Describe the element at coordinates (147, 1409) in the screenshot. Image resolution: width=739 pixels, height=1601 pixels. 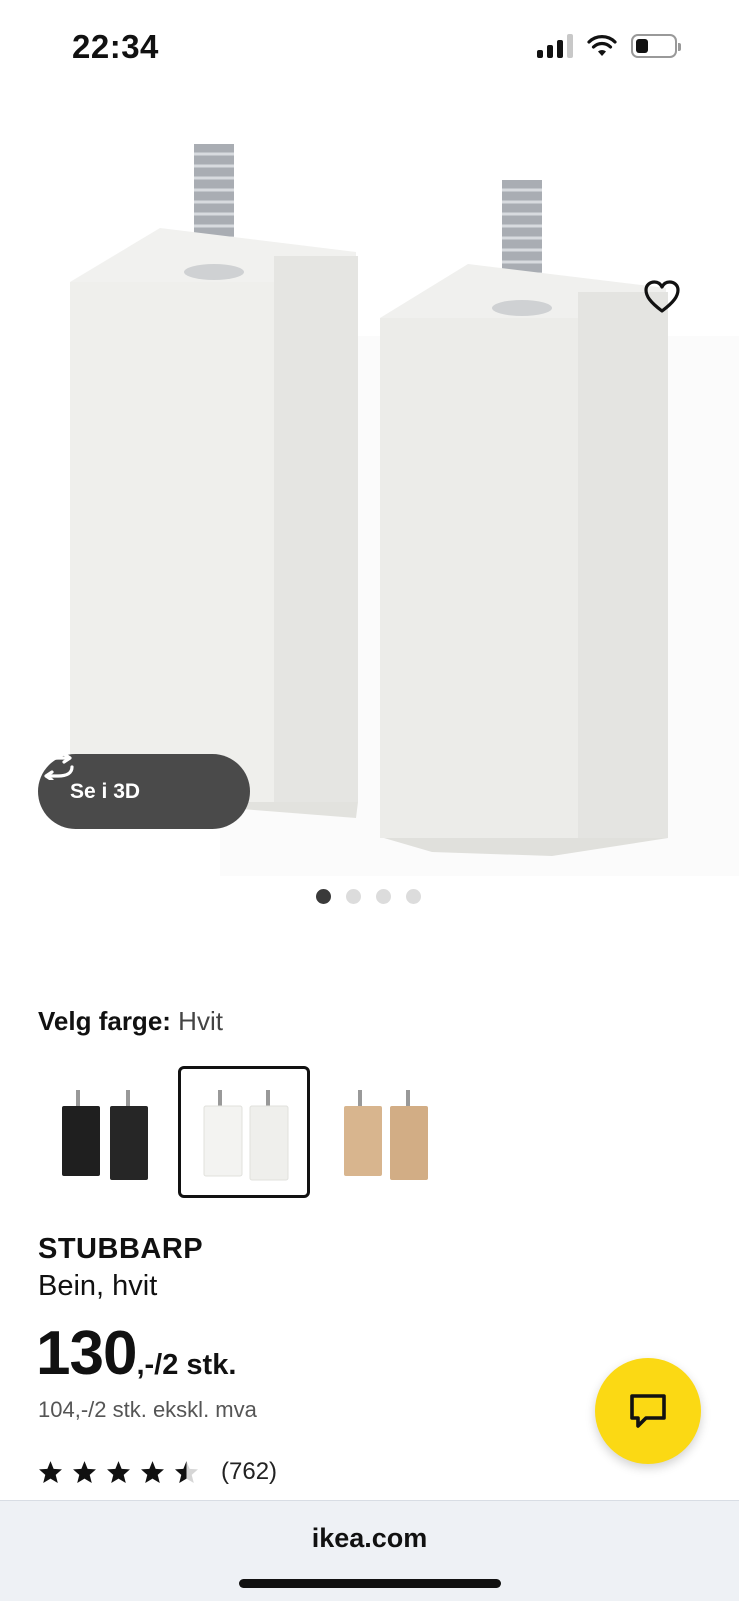
I see `price-ex-vat: 104,-/2 stk. ekskl. mva` at that location.